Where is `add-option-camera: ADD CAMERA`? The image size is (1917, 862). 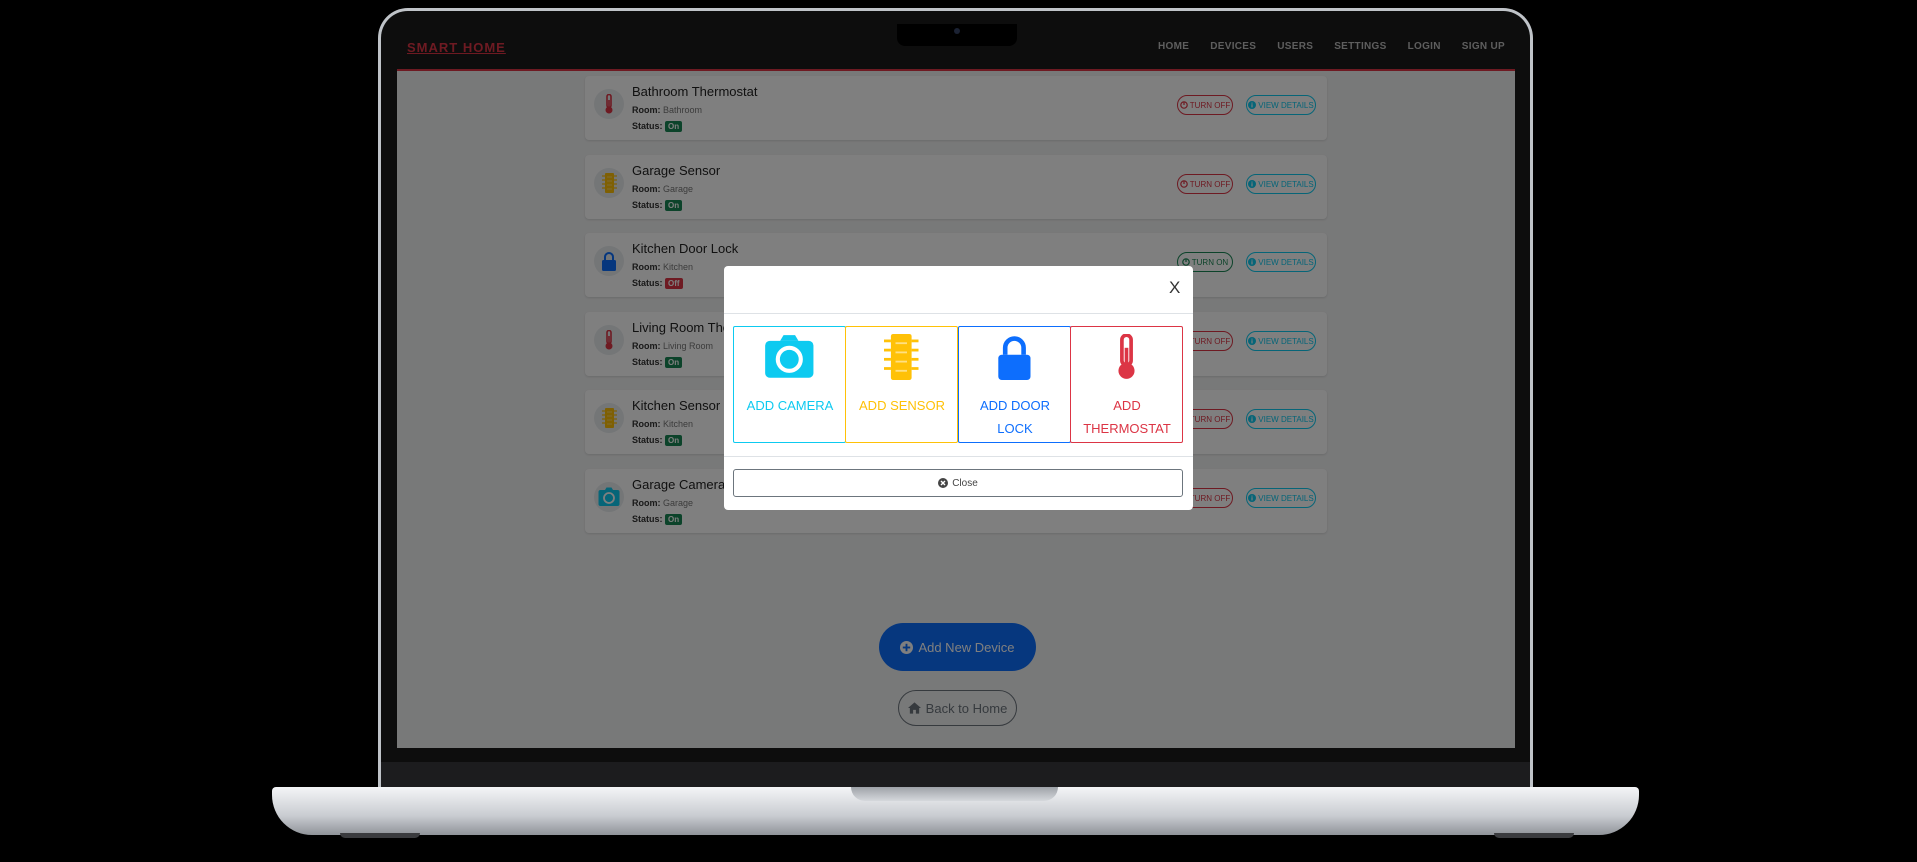 add-option-camera: ADD CAMERA is located at coordinates (789, 384).